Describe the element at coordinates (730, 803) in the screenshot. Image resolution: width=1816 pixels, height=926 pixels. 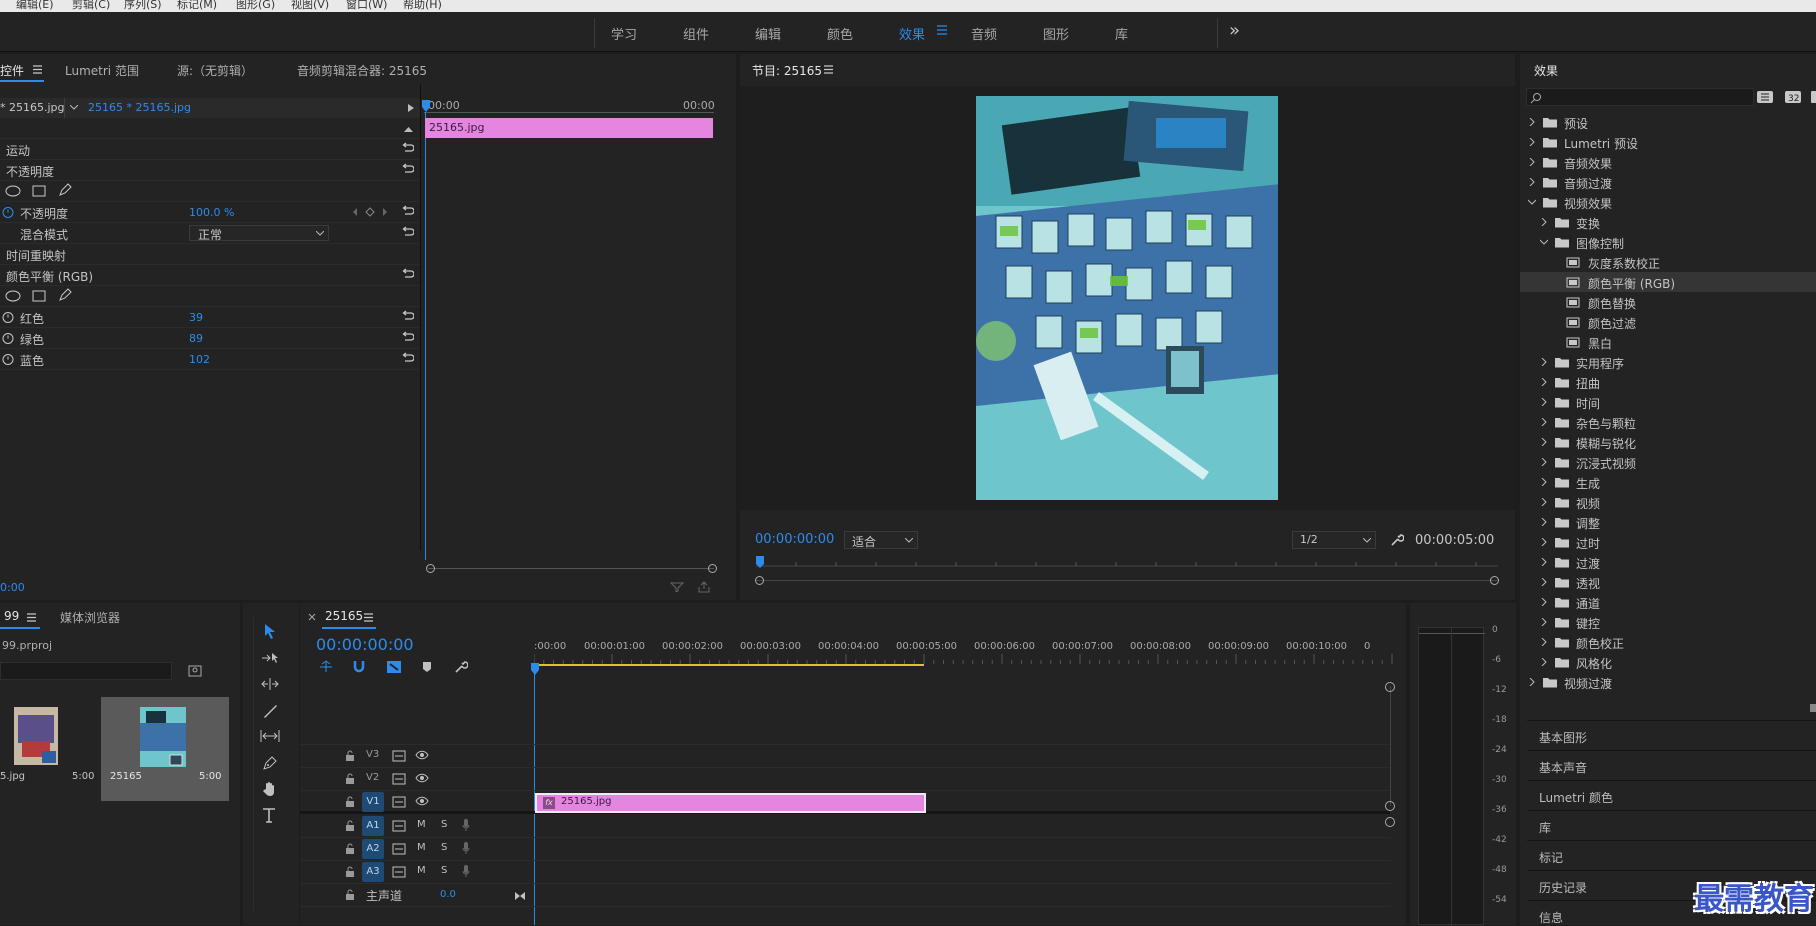
I see `timeline-clip-v1: fx 25165.jpg` at that location.